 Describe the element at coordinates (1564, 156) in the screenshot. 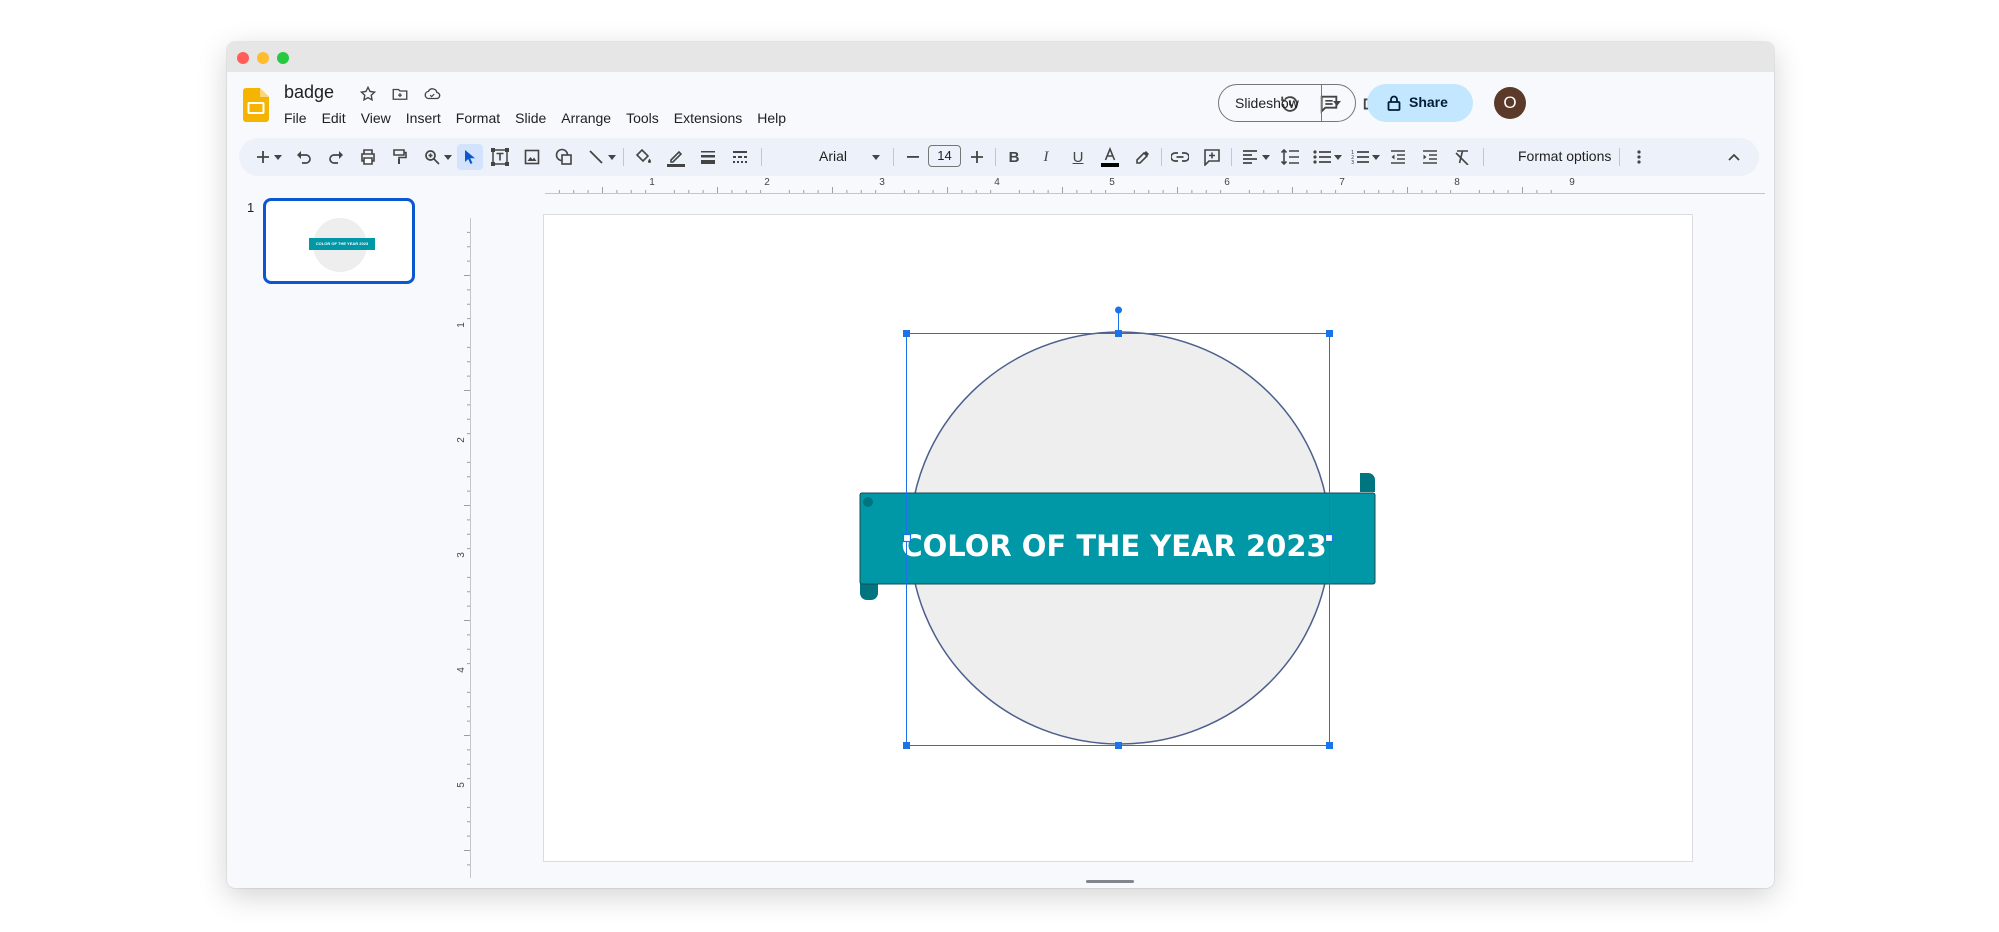

I see `format-options-button: Format options` at that location.